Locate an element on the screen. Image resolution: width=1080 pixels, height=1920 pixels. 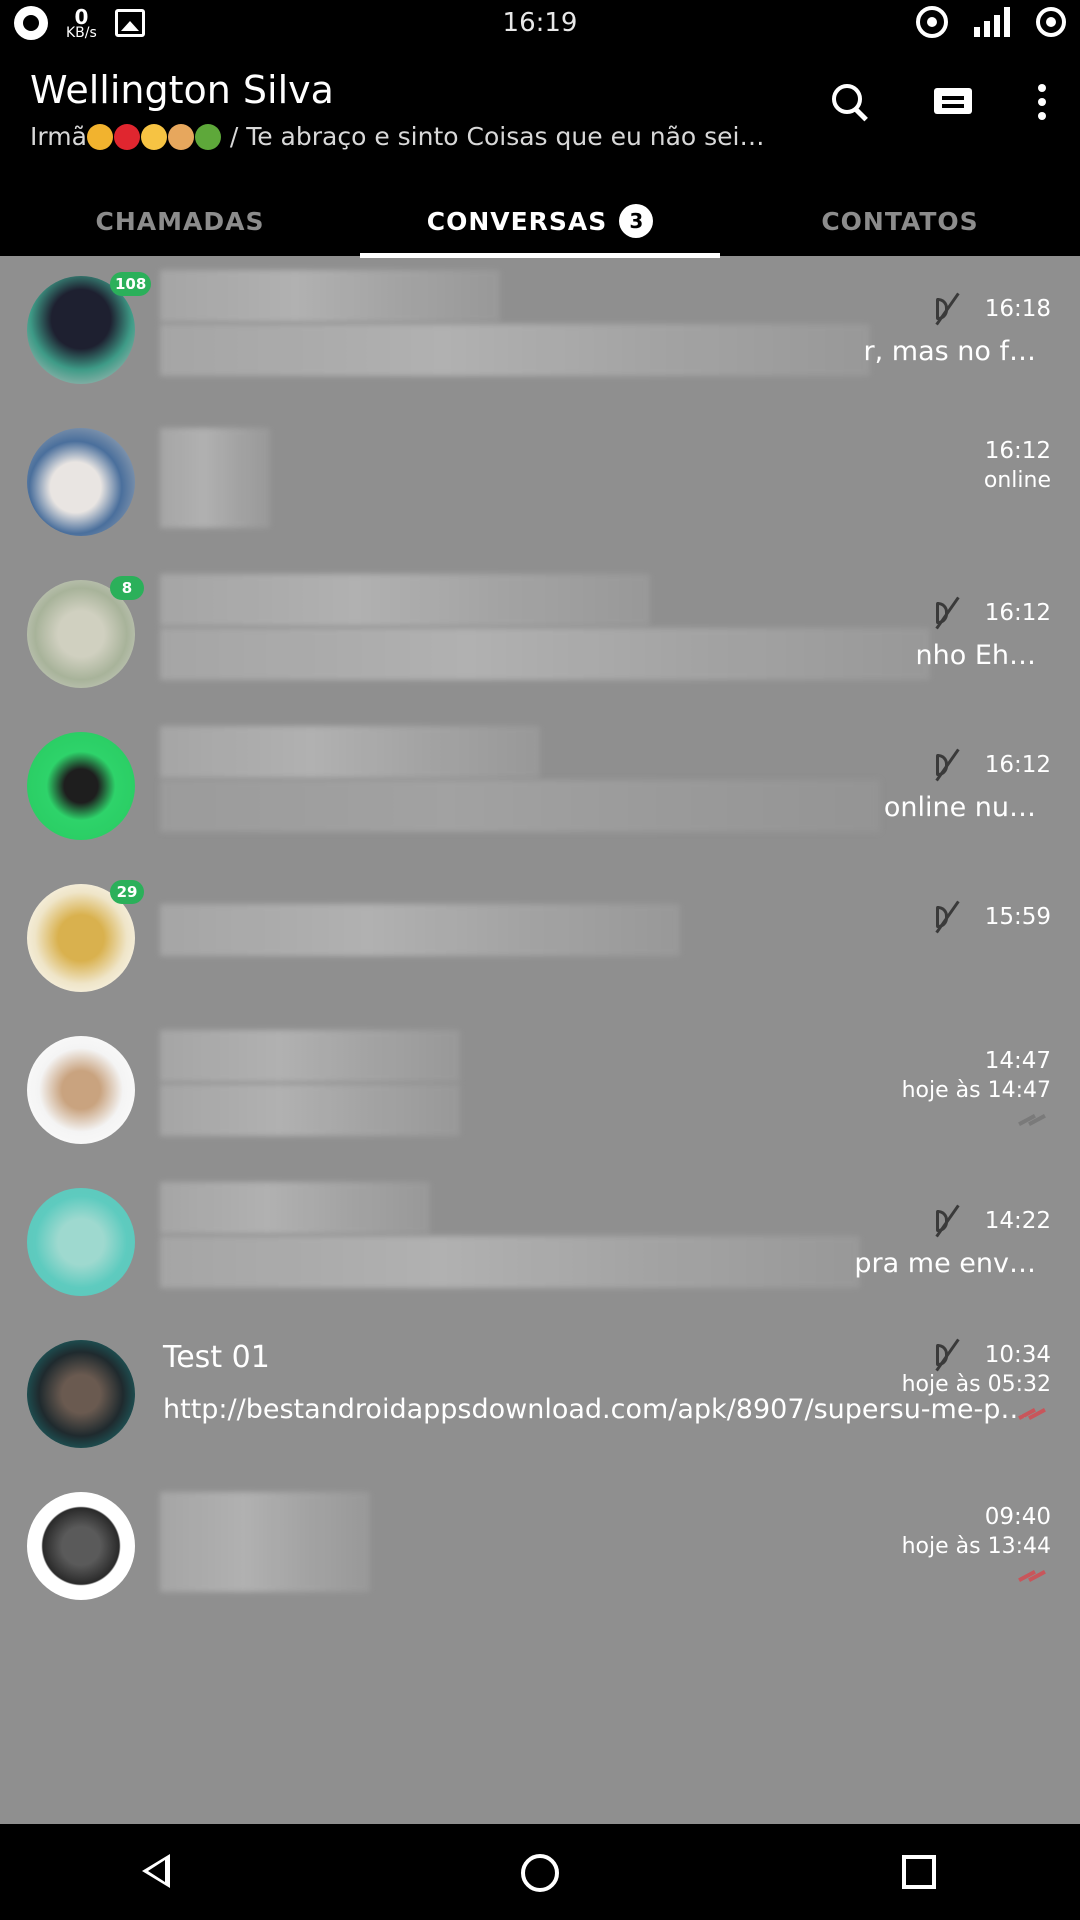
chat-row: 29 15:59 is located at coordinates (540, 940).